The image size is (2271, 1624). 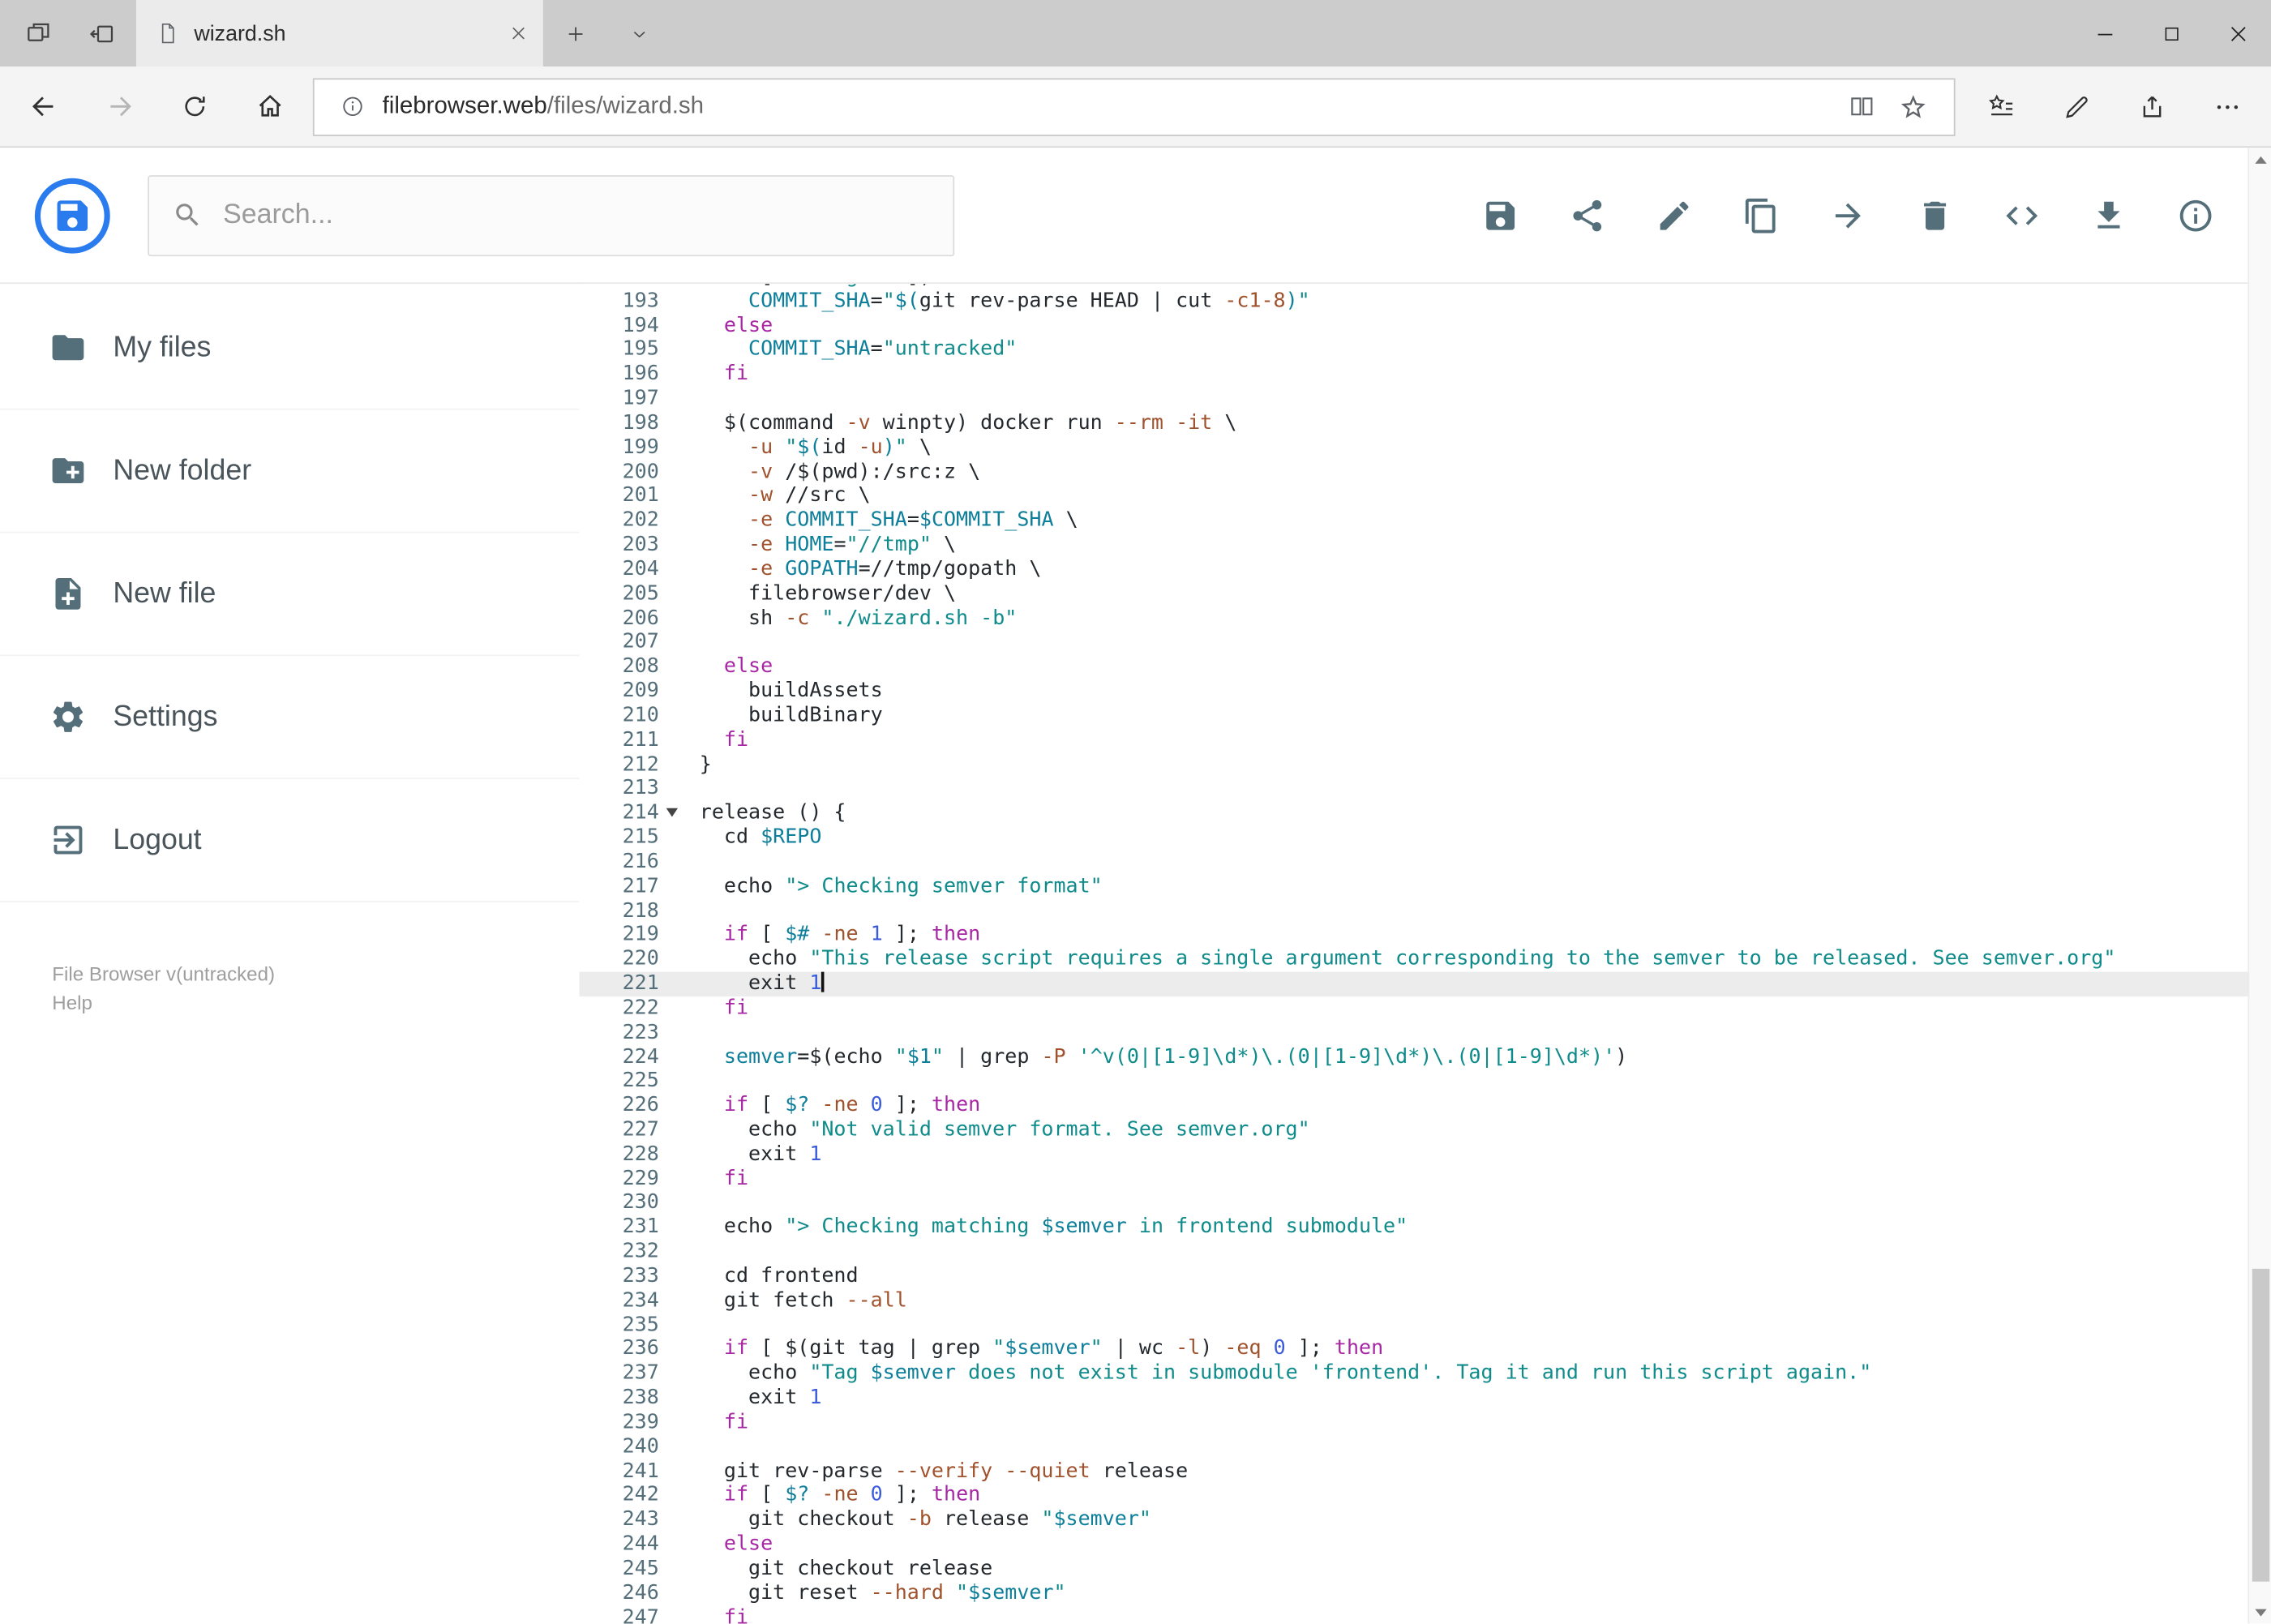 I want to click on search-input, so click(x=576, y=215).